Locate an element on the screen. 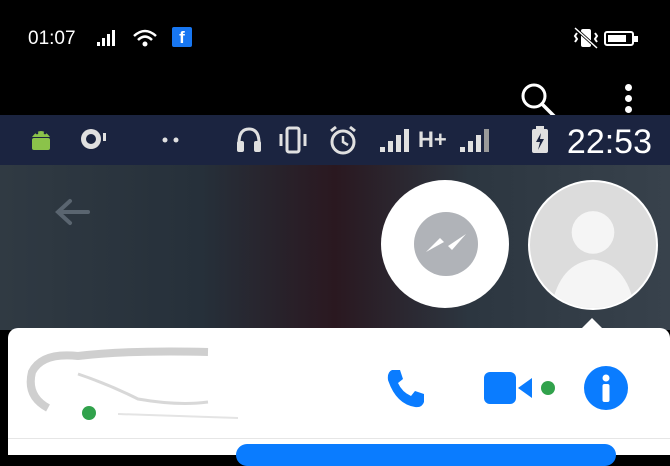  info-icon is located at coordinates (606, 388).